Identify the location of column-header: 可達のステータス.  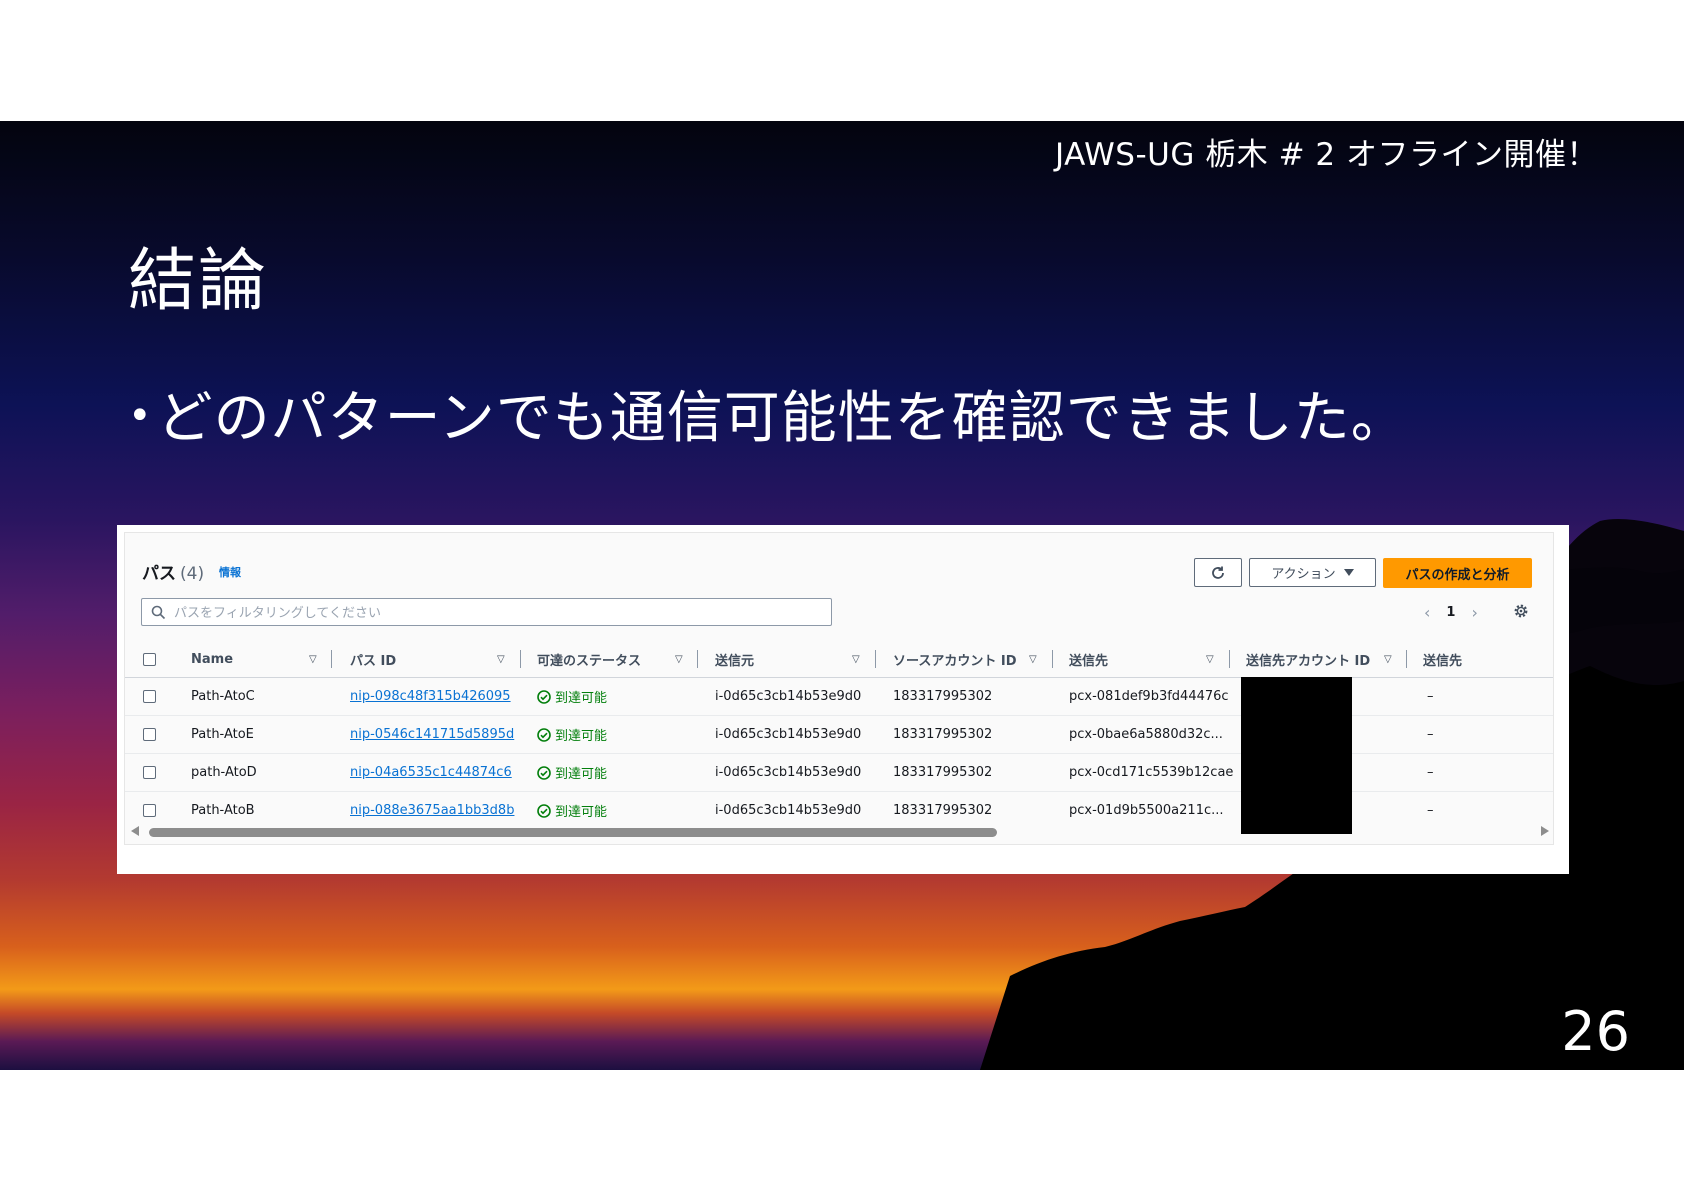
(589, 659).